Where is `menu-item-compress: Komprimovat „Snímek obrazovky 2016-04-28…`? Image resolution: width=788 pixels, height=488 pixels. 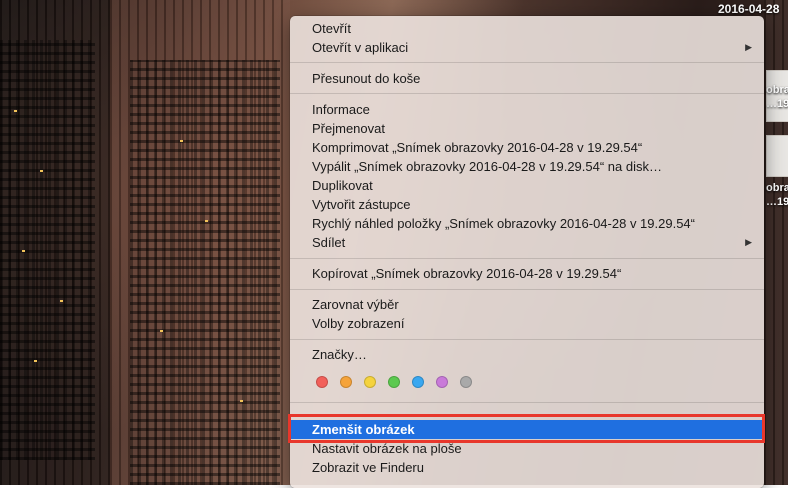
menu-item-compress: Komprimovat „Snímek obrazovky 2016-04-28… is located at coordinates (527, 147).